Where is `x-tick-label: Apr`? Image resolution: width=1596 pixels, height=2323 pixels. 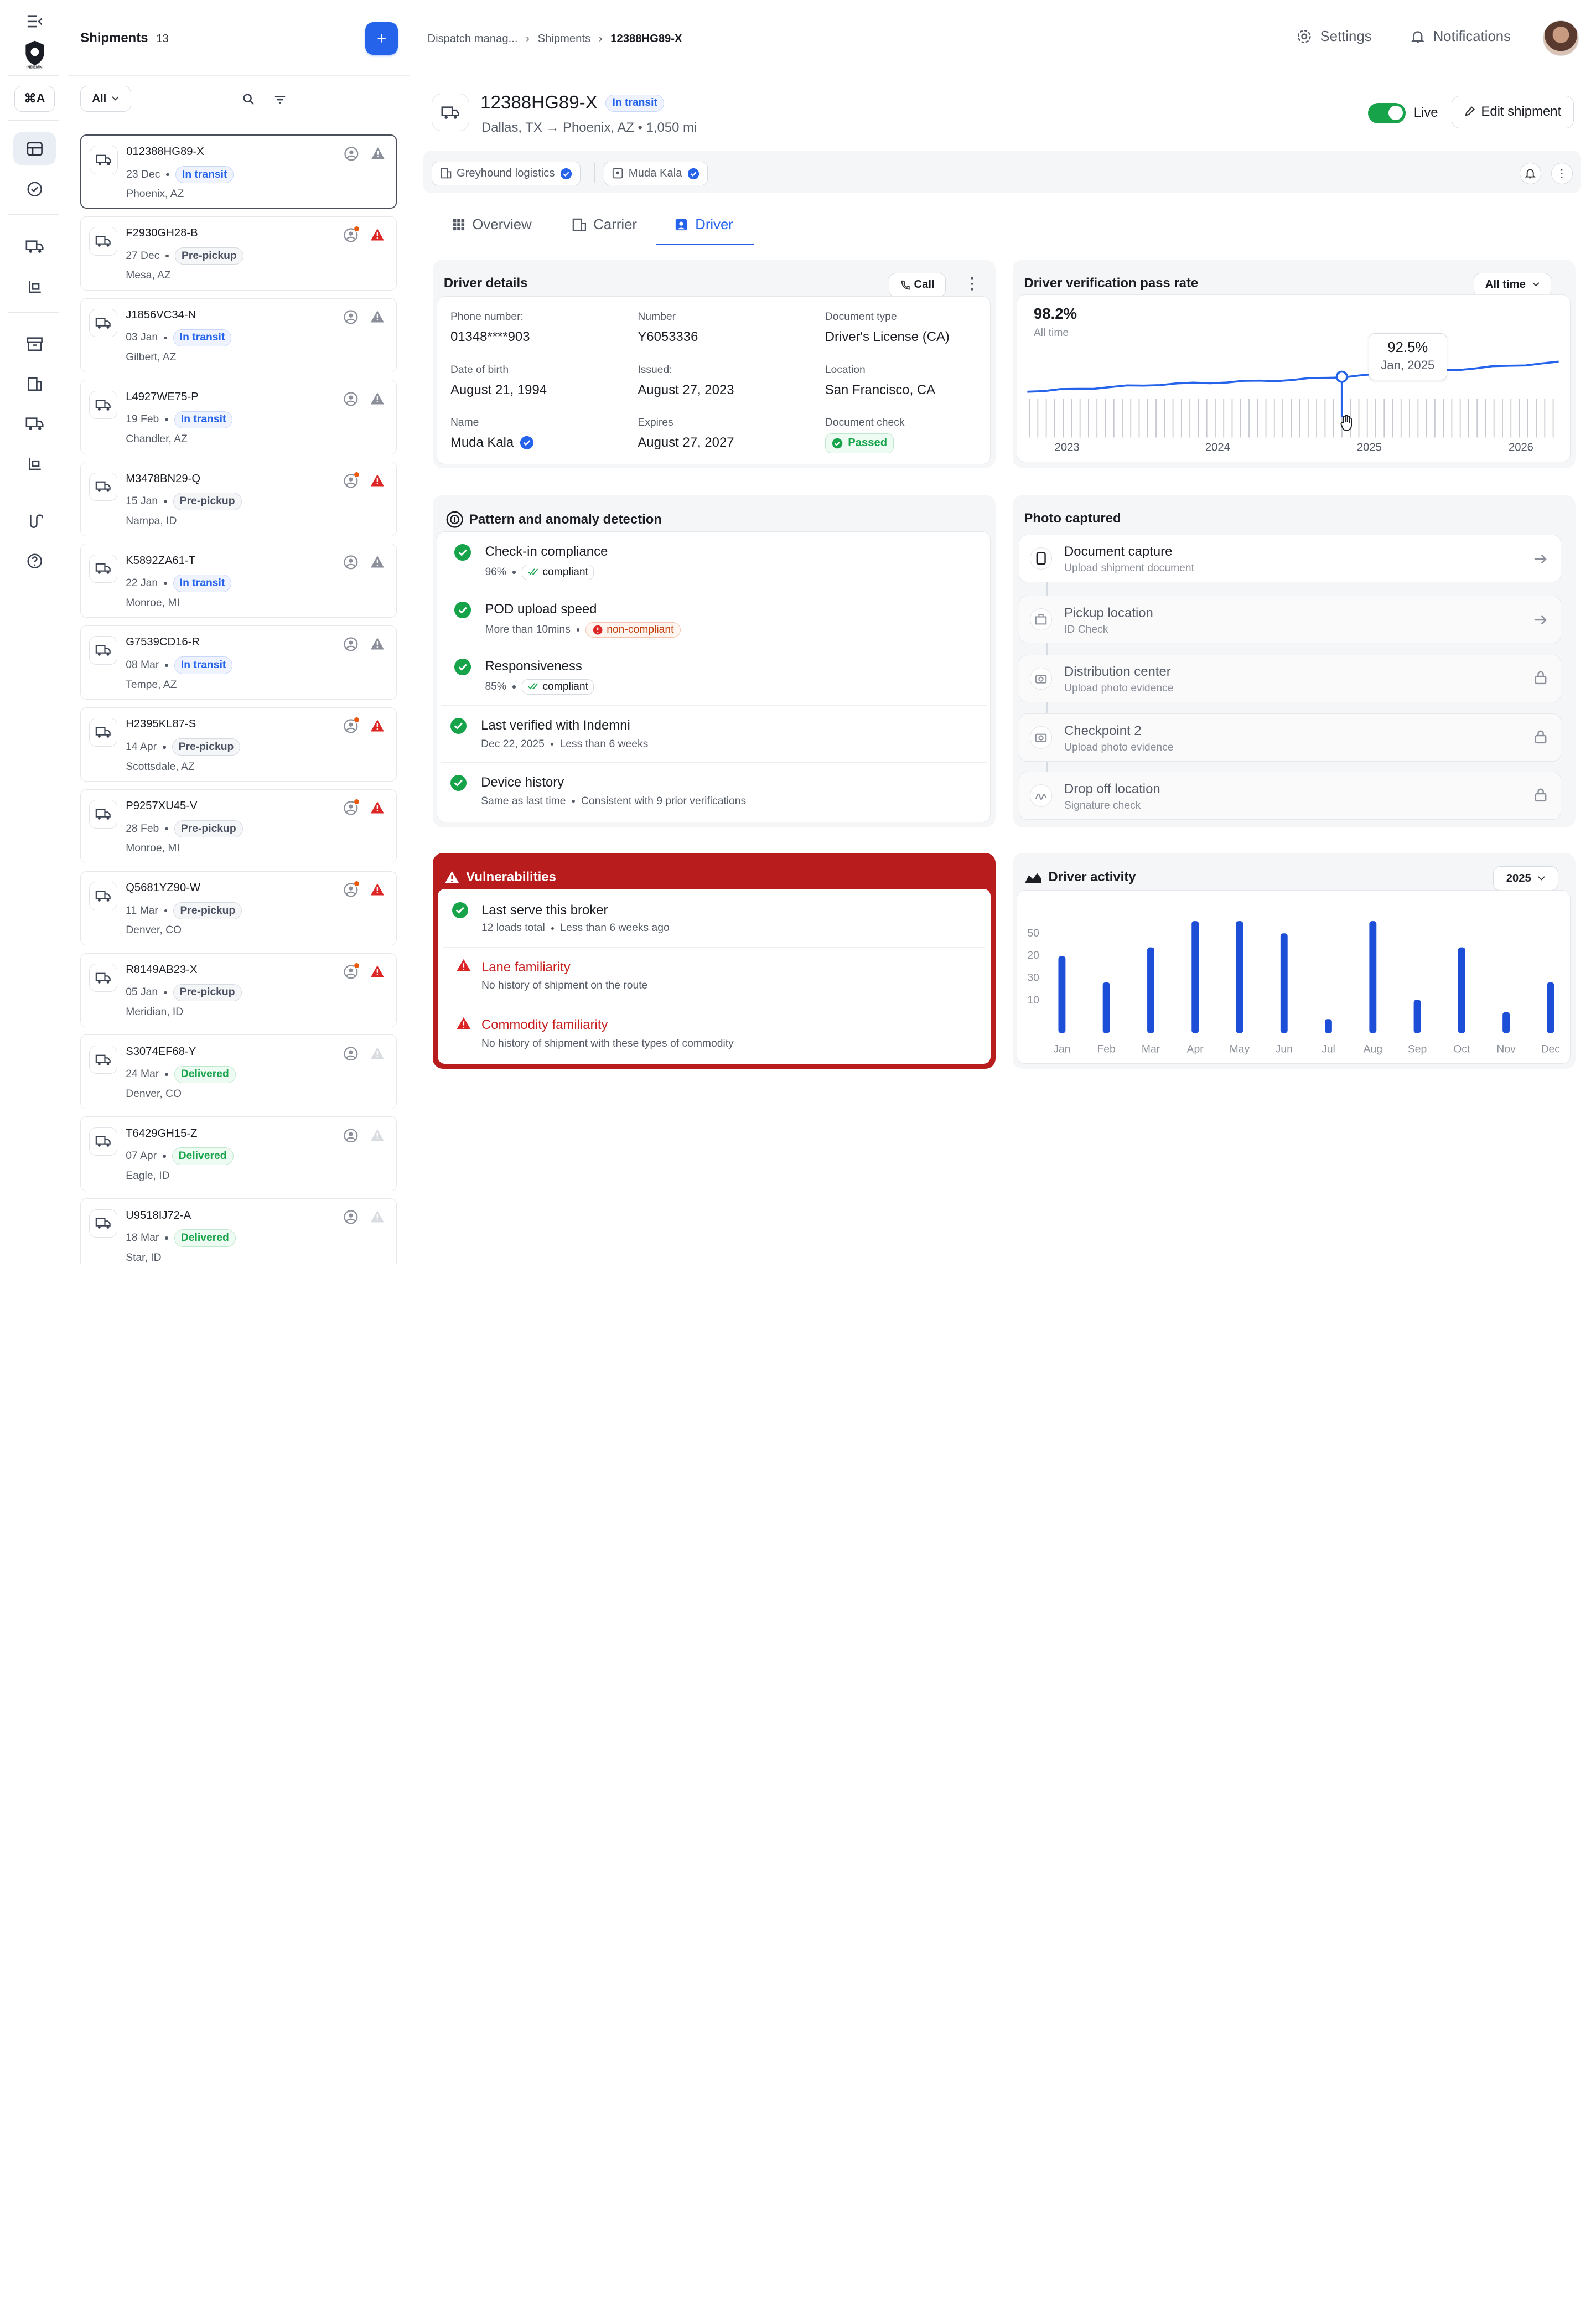 x-tick-label: Apr is located at coordinates (1195, 1049).